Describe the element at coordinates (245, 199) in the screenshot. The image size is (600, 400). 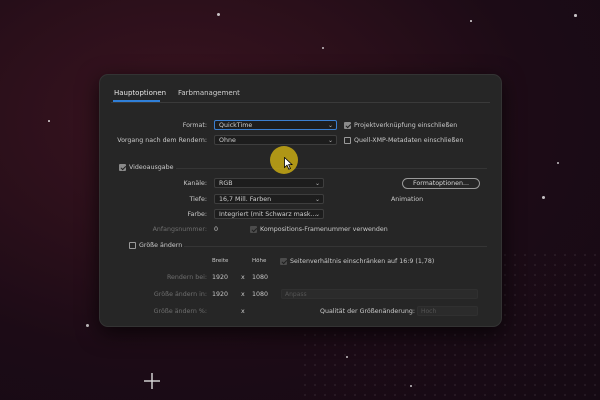
I see `depth-value: 16,7 Mill. Farben` at that location.